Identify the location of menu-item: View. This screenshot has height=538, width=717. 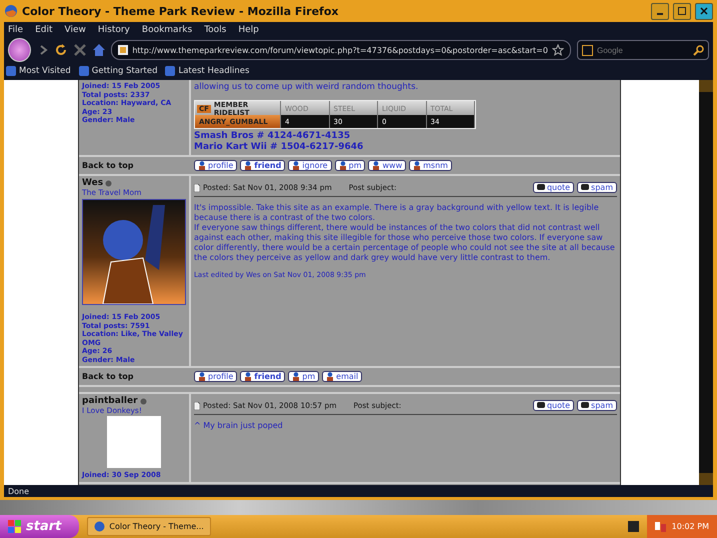
(75, 30).